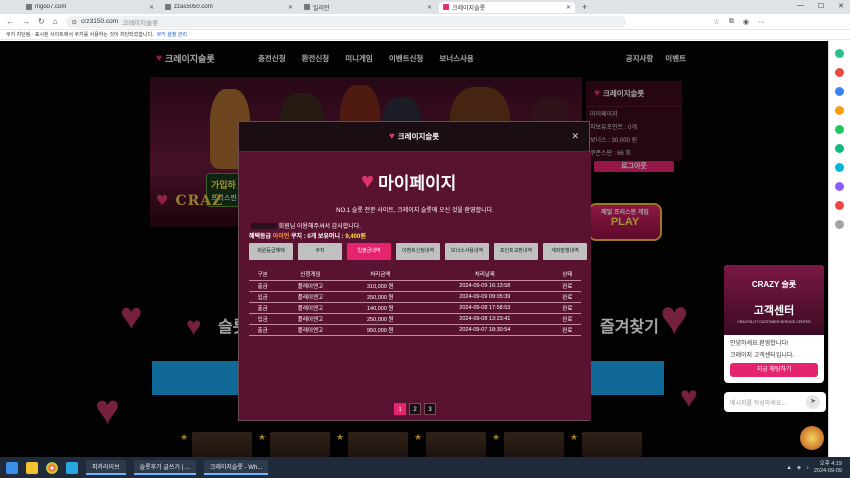  What do you see at coordinates (90, 7) in the screenshot?
I see `browser-tab: mgoo7.com ✕` at bounding box center [90, 7].